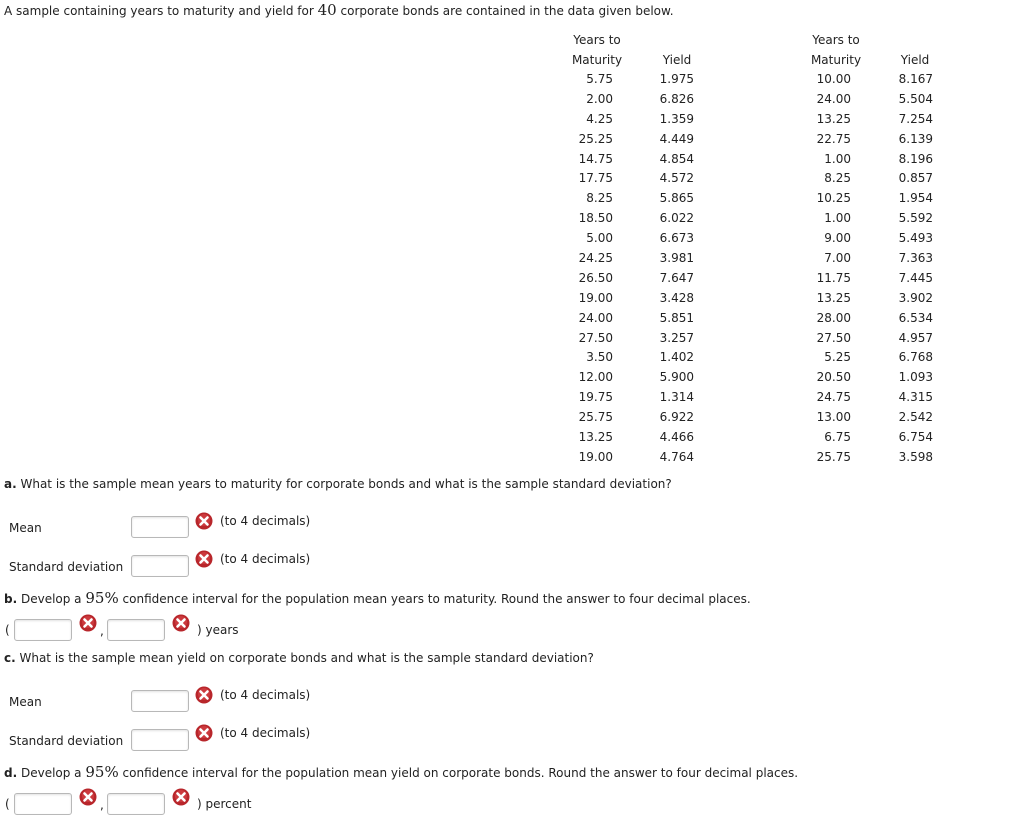 The image size is (1024, 826). Describe the element at coordinates (676, 218) in the screenshot. I see `yield-cell: 6.022` at that location.